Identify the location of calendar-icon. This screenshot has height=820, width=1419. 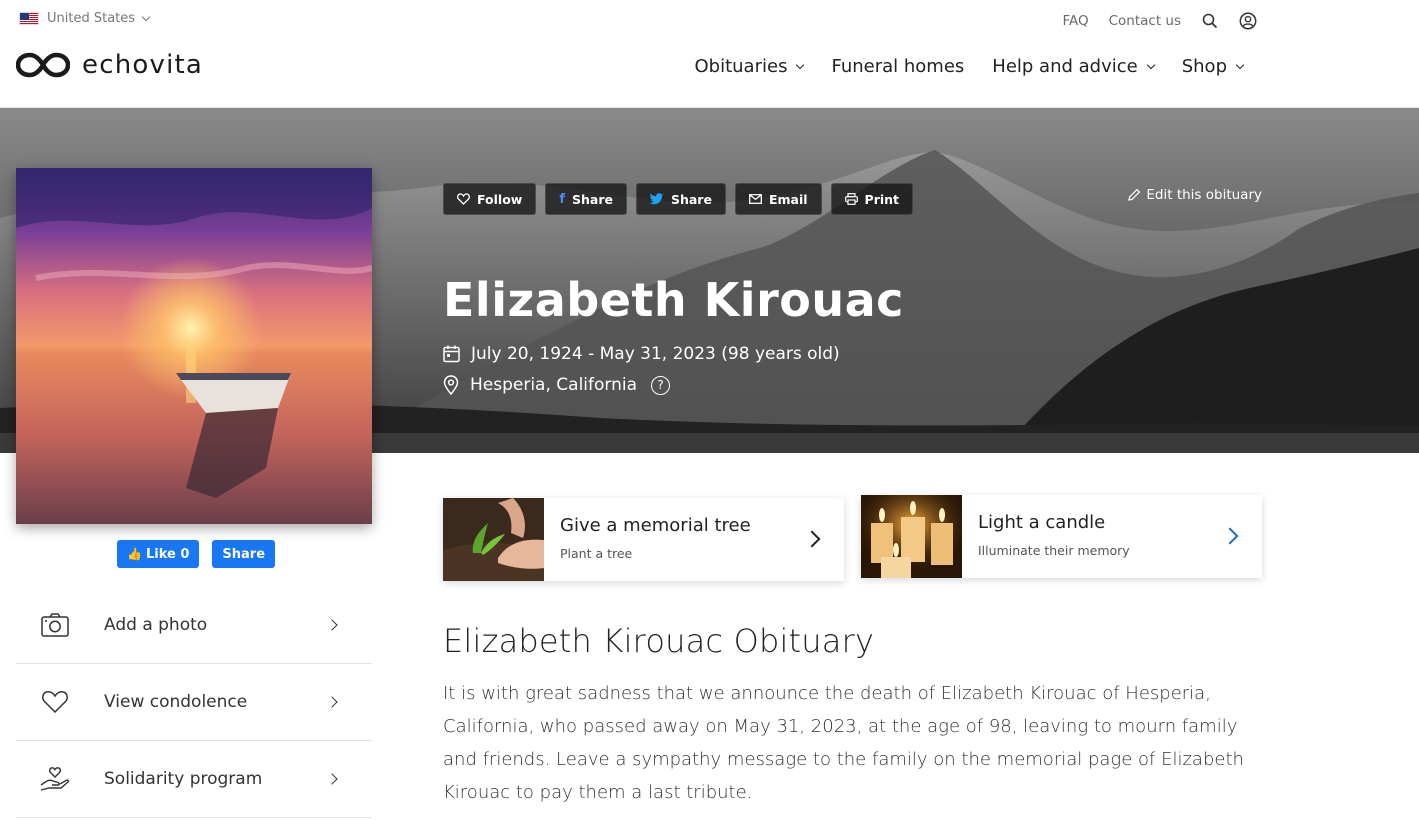
(451, 354).